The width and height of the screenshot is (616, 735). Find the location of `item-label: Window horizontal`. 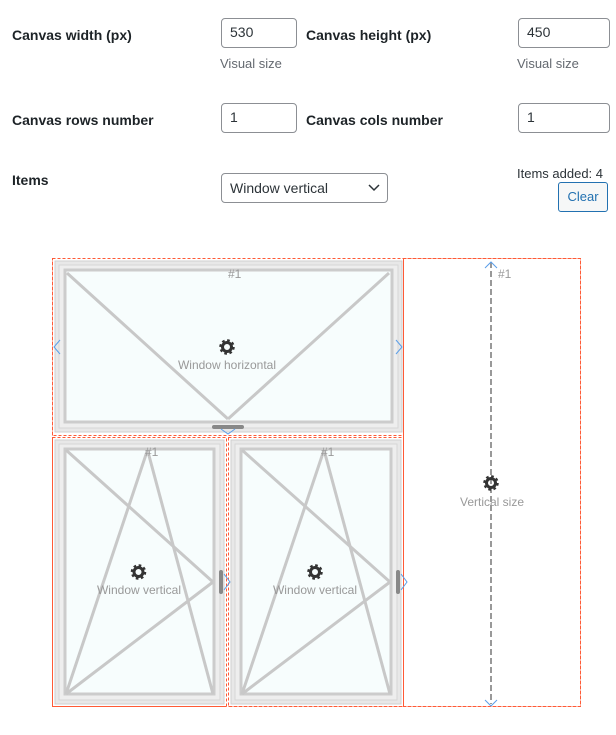

item-label: Window horizontal is located at coordinates (227, 365).